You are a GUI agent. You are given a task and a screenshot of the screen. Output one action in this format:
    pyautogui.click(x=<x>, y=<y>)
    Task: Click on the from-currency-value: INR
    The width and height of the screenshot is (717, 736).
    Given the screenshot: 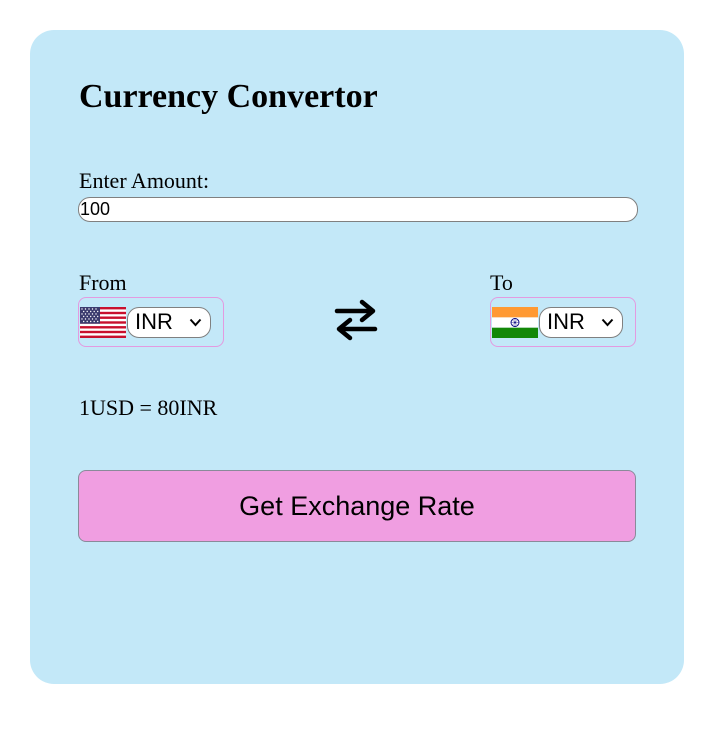 What is the action you would take?
    pyautogui.click(x=154, y=321)
    